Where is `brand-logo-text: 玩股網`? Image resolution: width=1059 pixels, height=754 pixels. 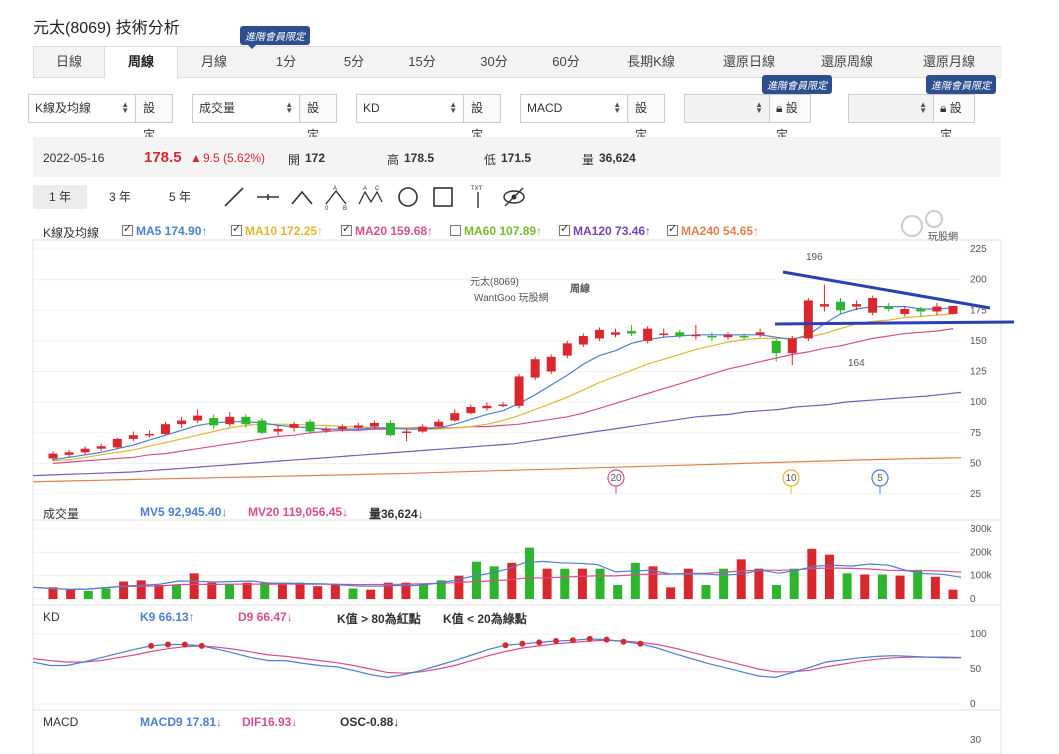
brand-logo-text: 玩股網 is located at coordinates (943, 236).